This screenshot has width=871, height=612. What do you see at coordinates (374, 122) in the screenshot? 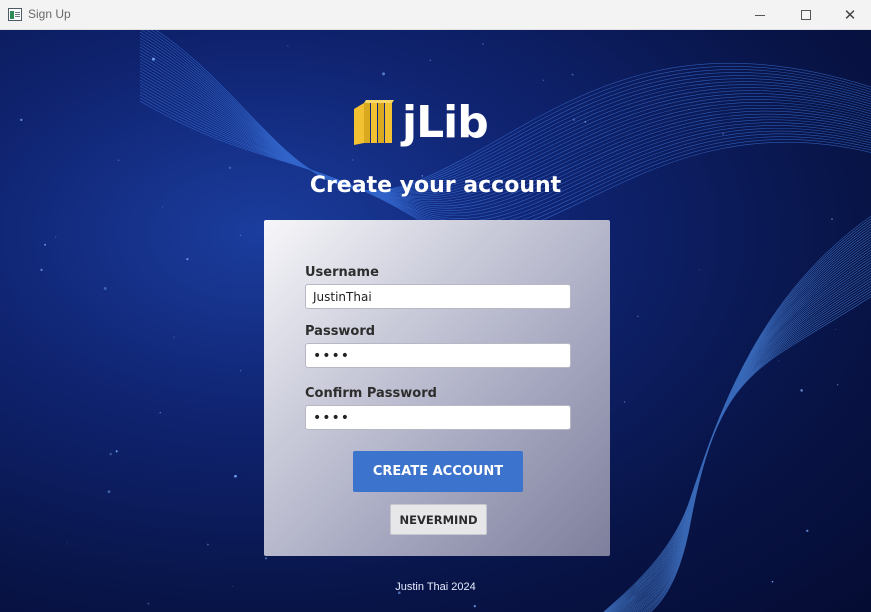
I see `books-icon` at bounding box center [374, 122].